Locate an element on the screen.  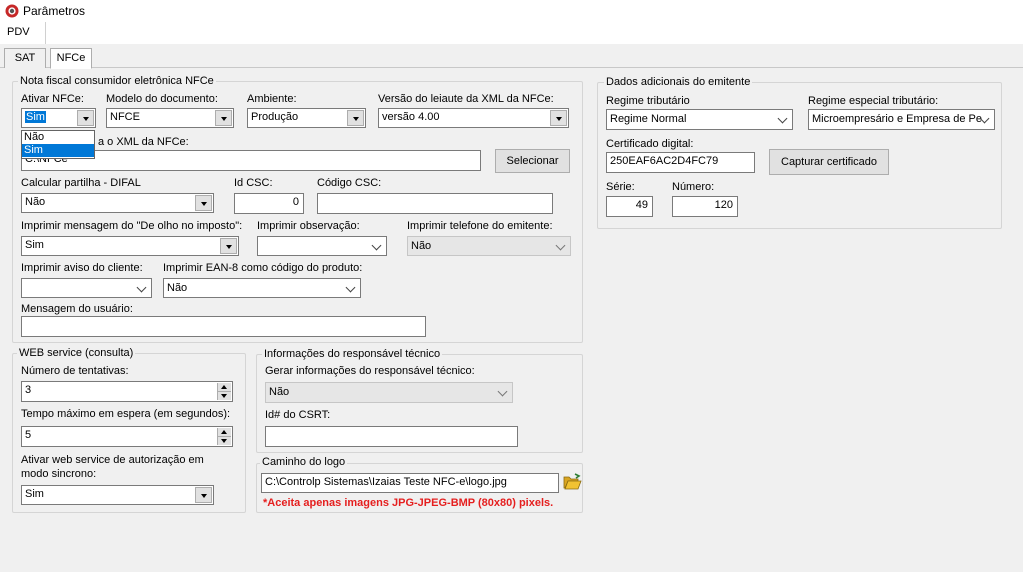
tab-sat: SAT is located at coordinates (25, 58).